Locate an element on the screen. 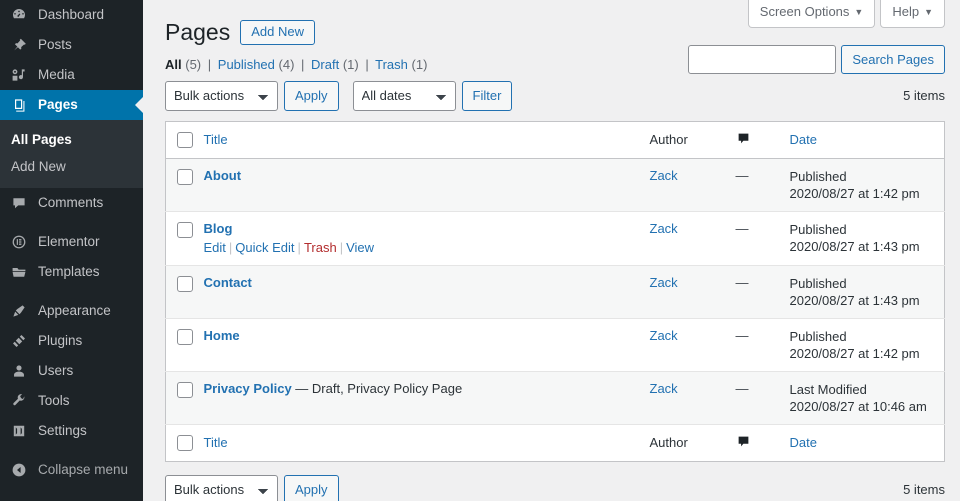  filter-link-published: Published is located at coordinates (246, 64).